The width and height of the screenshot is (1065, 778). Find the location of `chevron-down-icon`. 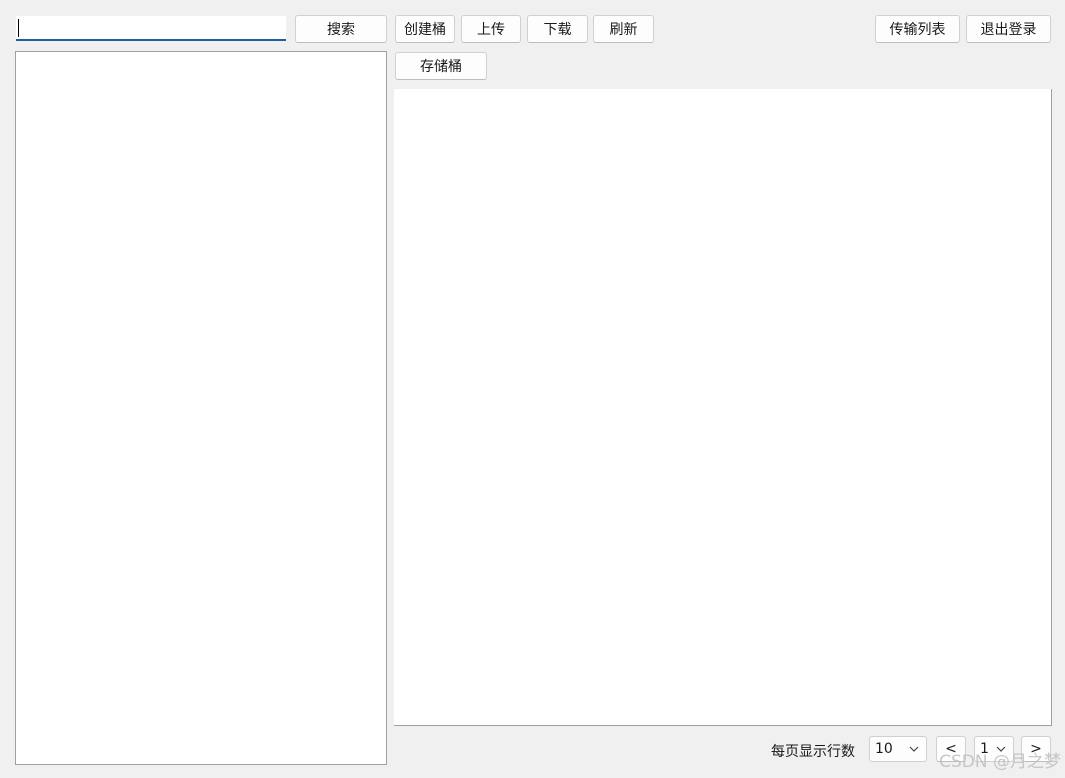

chevron-down-icon is located at coordinates (914, 749).